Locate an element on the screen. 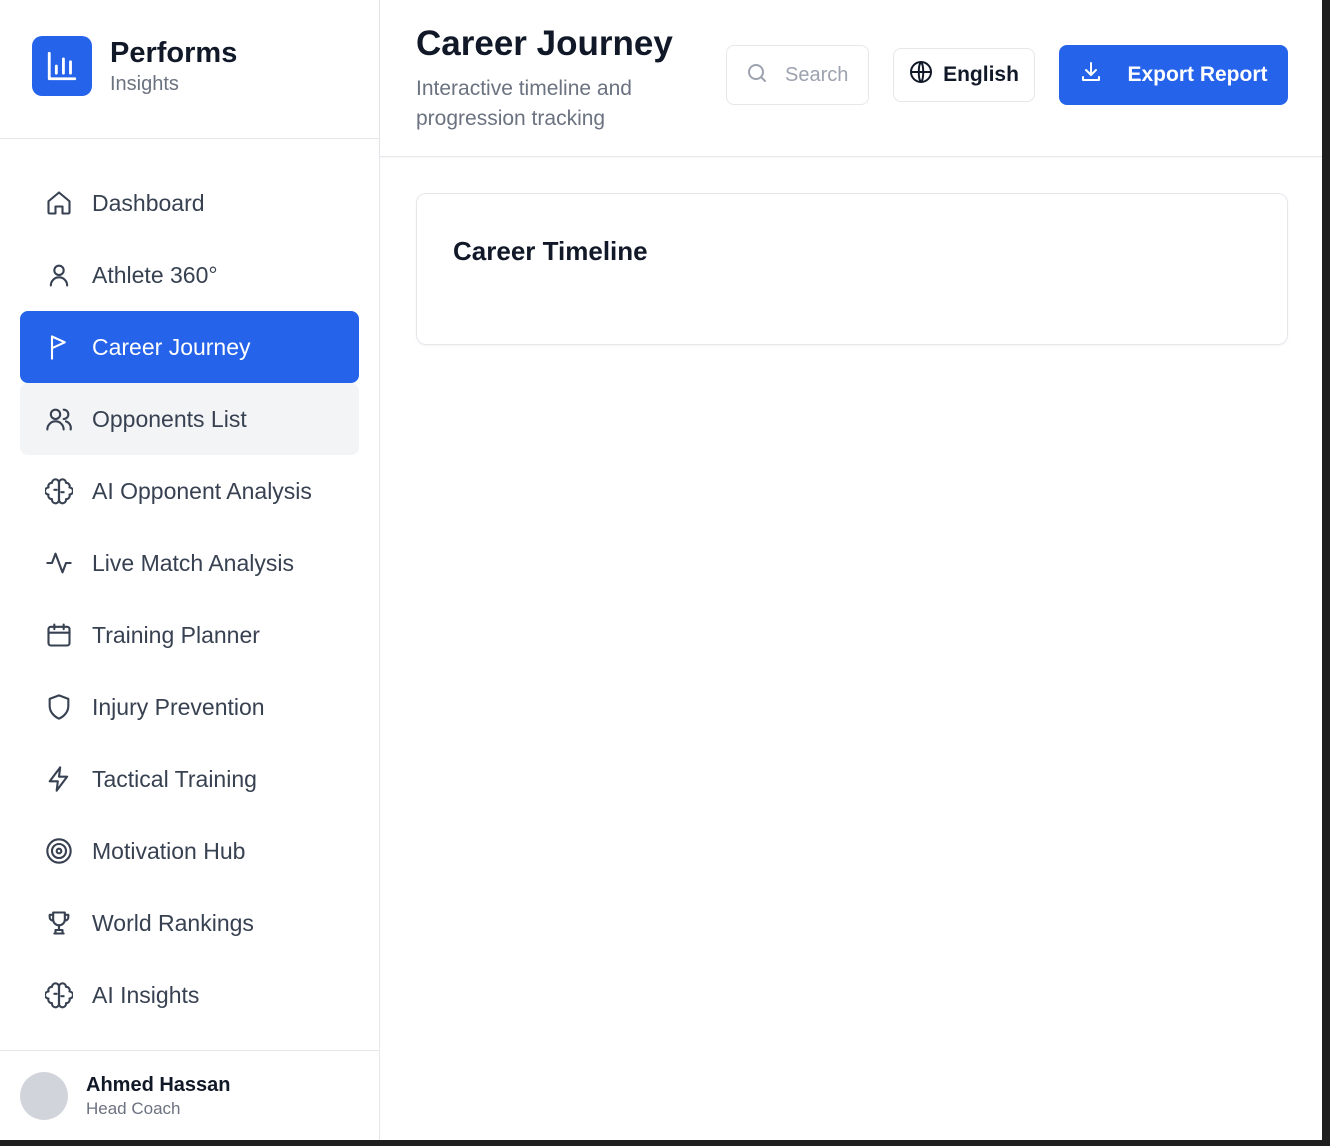 This screenshot has height=1146, width=1330. sidebar-item-motivation-hub: Motivation Hub is located at coordinates (189, 851).